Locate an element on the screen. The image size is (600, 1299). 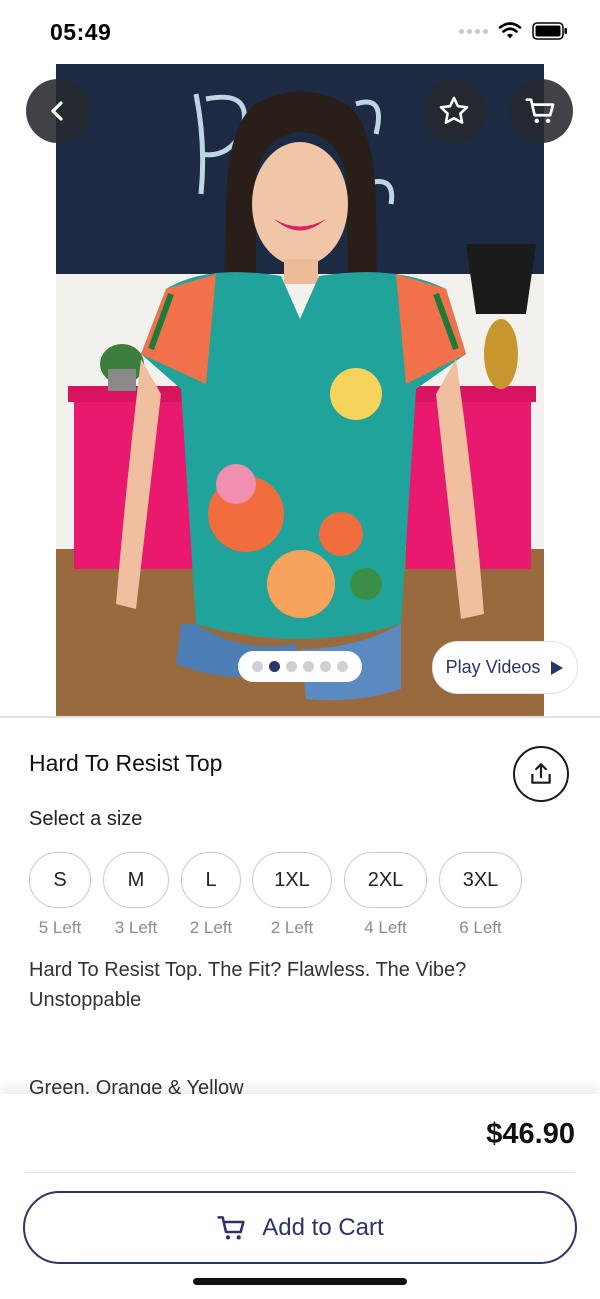
signal-icon is located at coordinates (473, 31).